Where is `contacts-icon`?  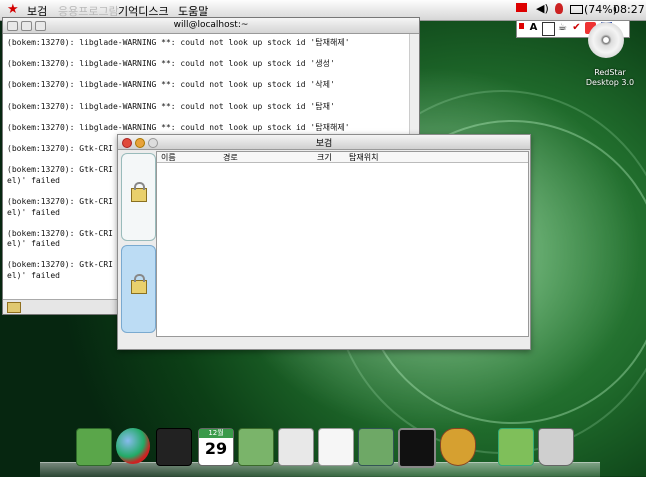
contacts-icon is located at coordinates (256, 447).